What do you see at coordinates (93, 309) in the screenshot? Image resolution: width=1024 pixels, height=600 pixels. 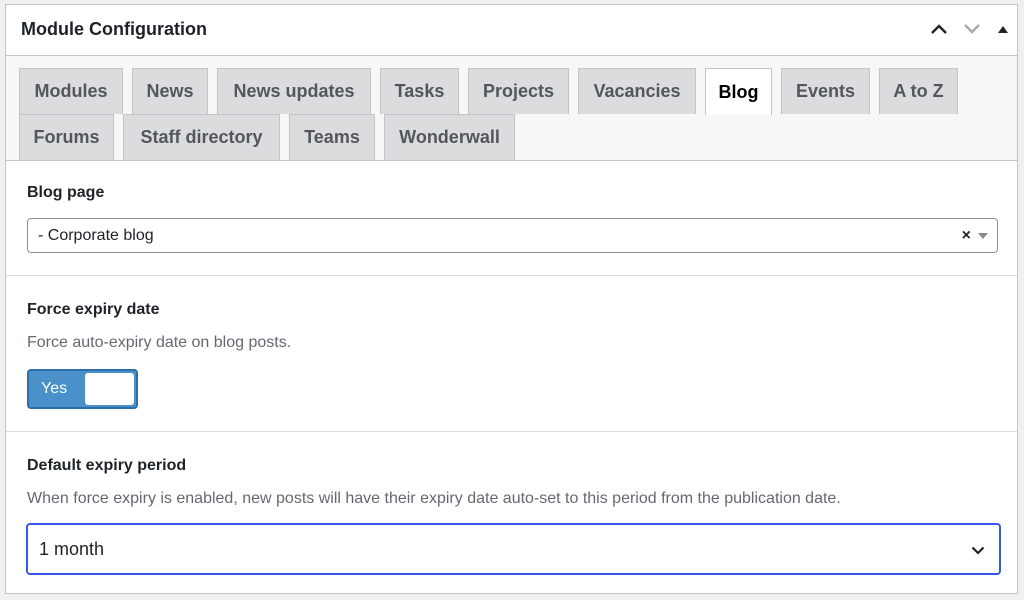 I see `force-expiry-label: Force expiry date` at bounding box center [93, 309].